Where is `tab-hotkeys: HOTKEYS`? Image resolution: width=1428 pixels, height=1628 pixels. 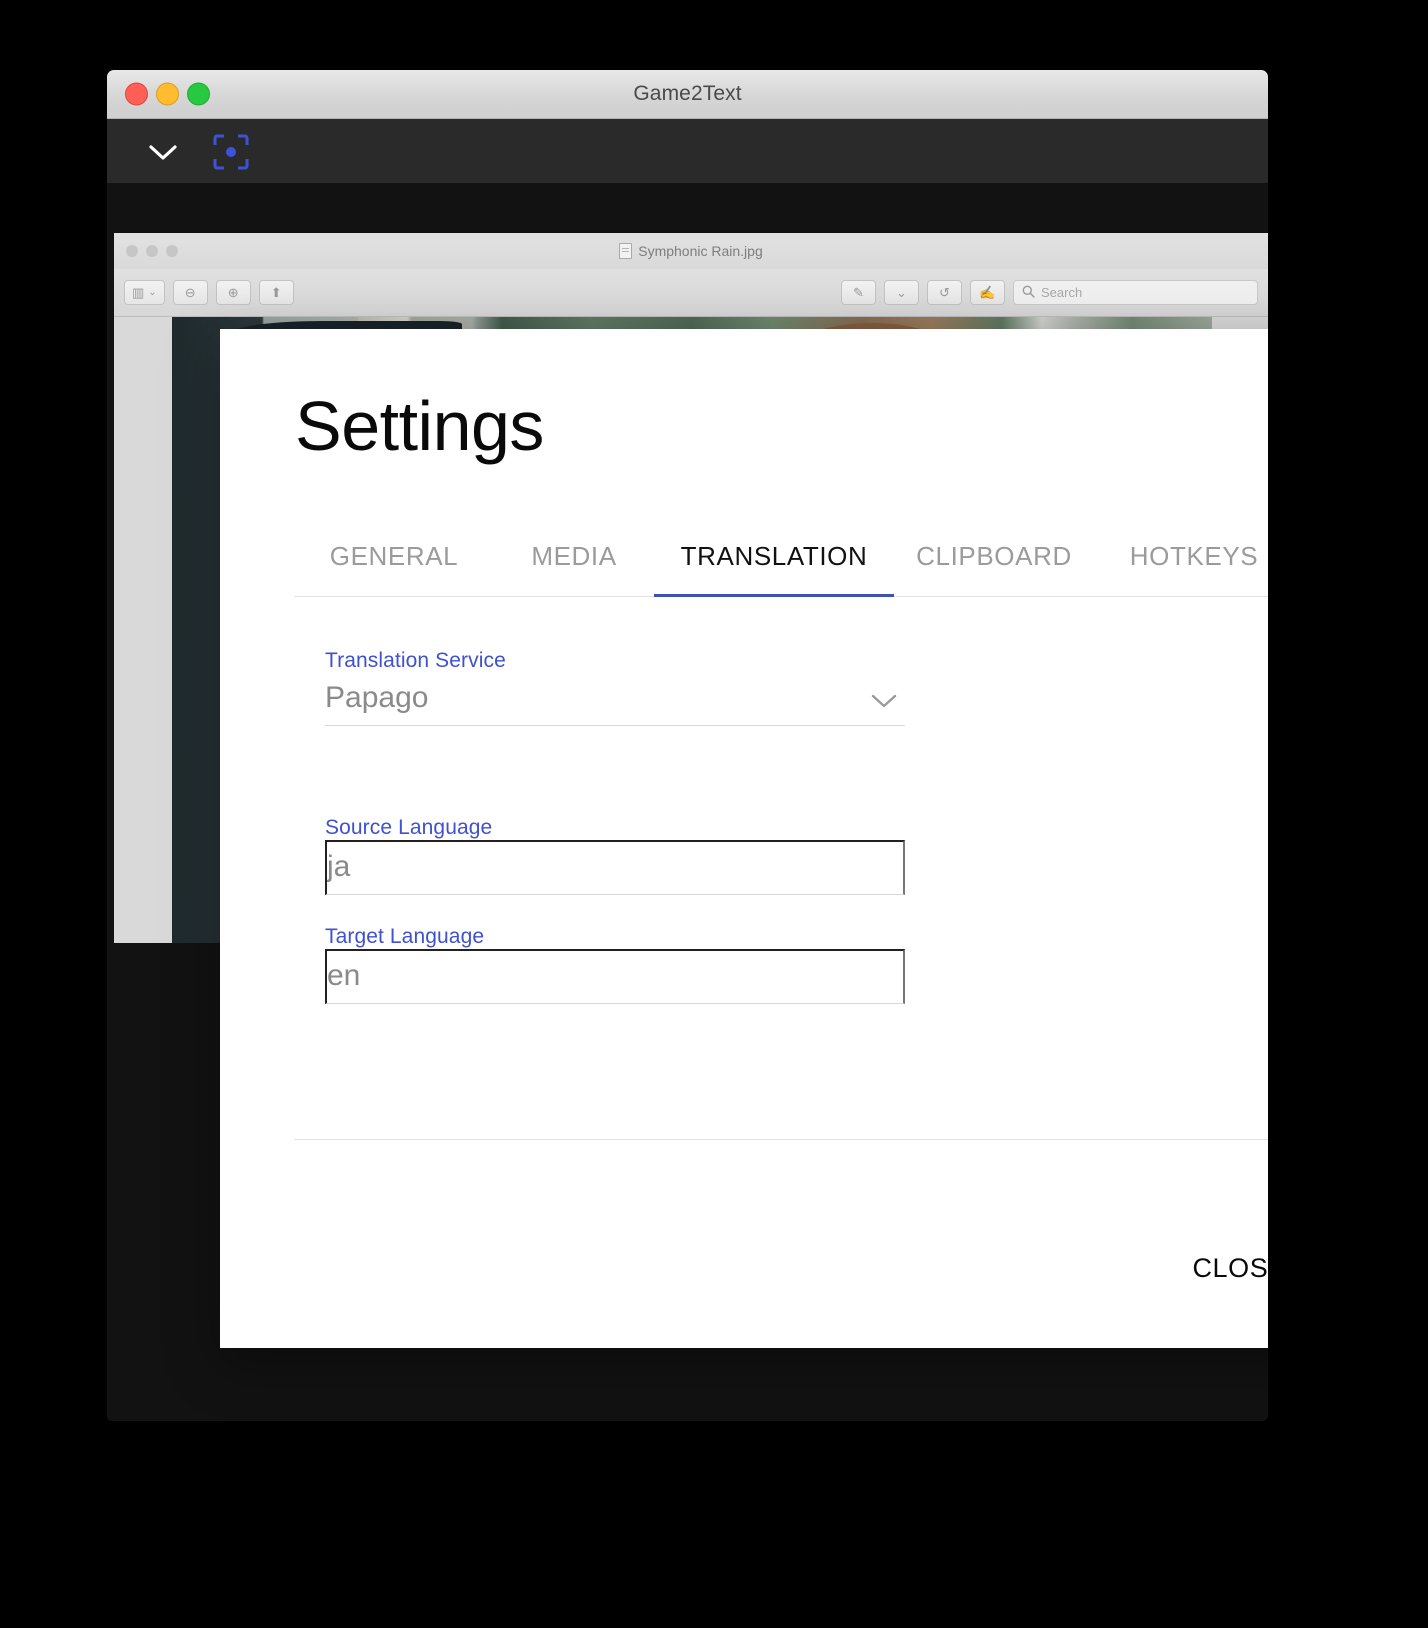
tab-hotkeys: HOTKEYS is located at coordinates (1181, 568).